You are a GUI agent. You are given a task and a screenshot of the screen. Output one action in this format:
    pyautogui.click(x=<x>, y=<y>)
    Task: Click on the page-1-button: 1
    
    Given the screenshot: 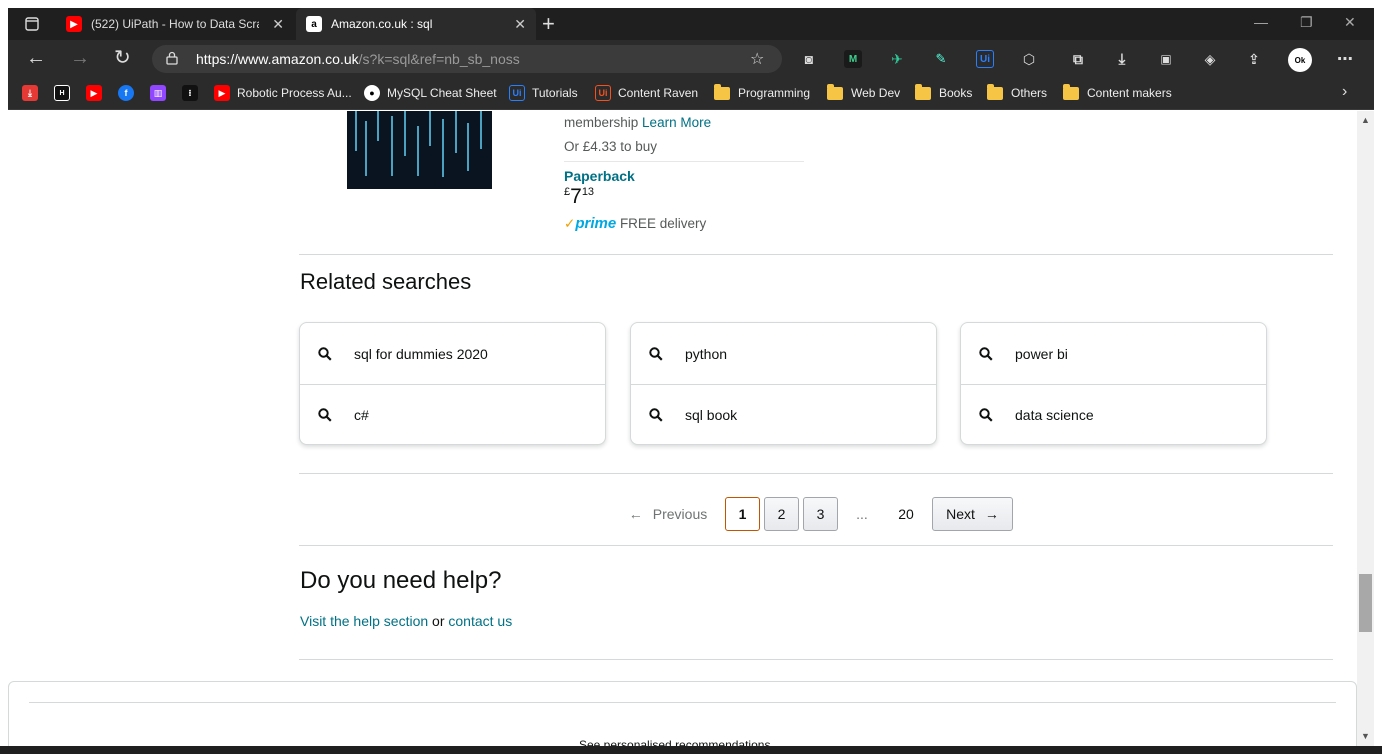 What is the action you would take?
    pyautogui.click(x=742, y=514)
    